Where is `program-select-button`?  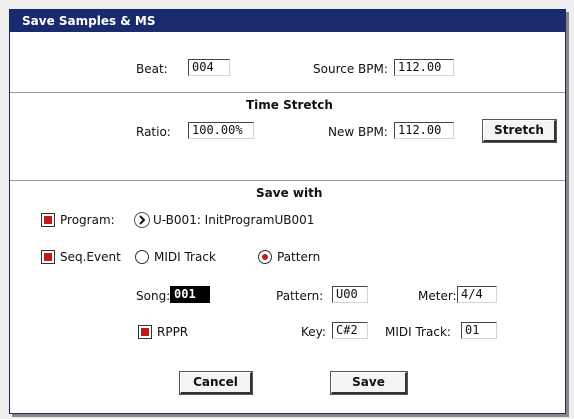 program-select-button is located at coordinates (142, 220).